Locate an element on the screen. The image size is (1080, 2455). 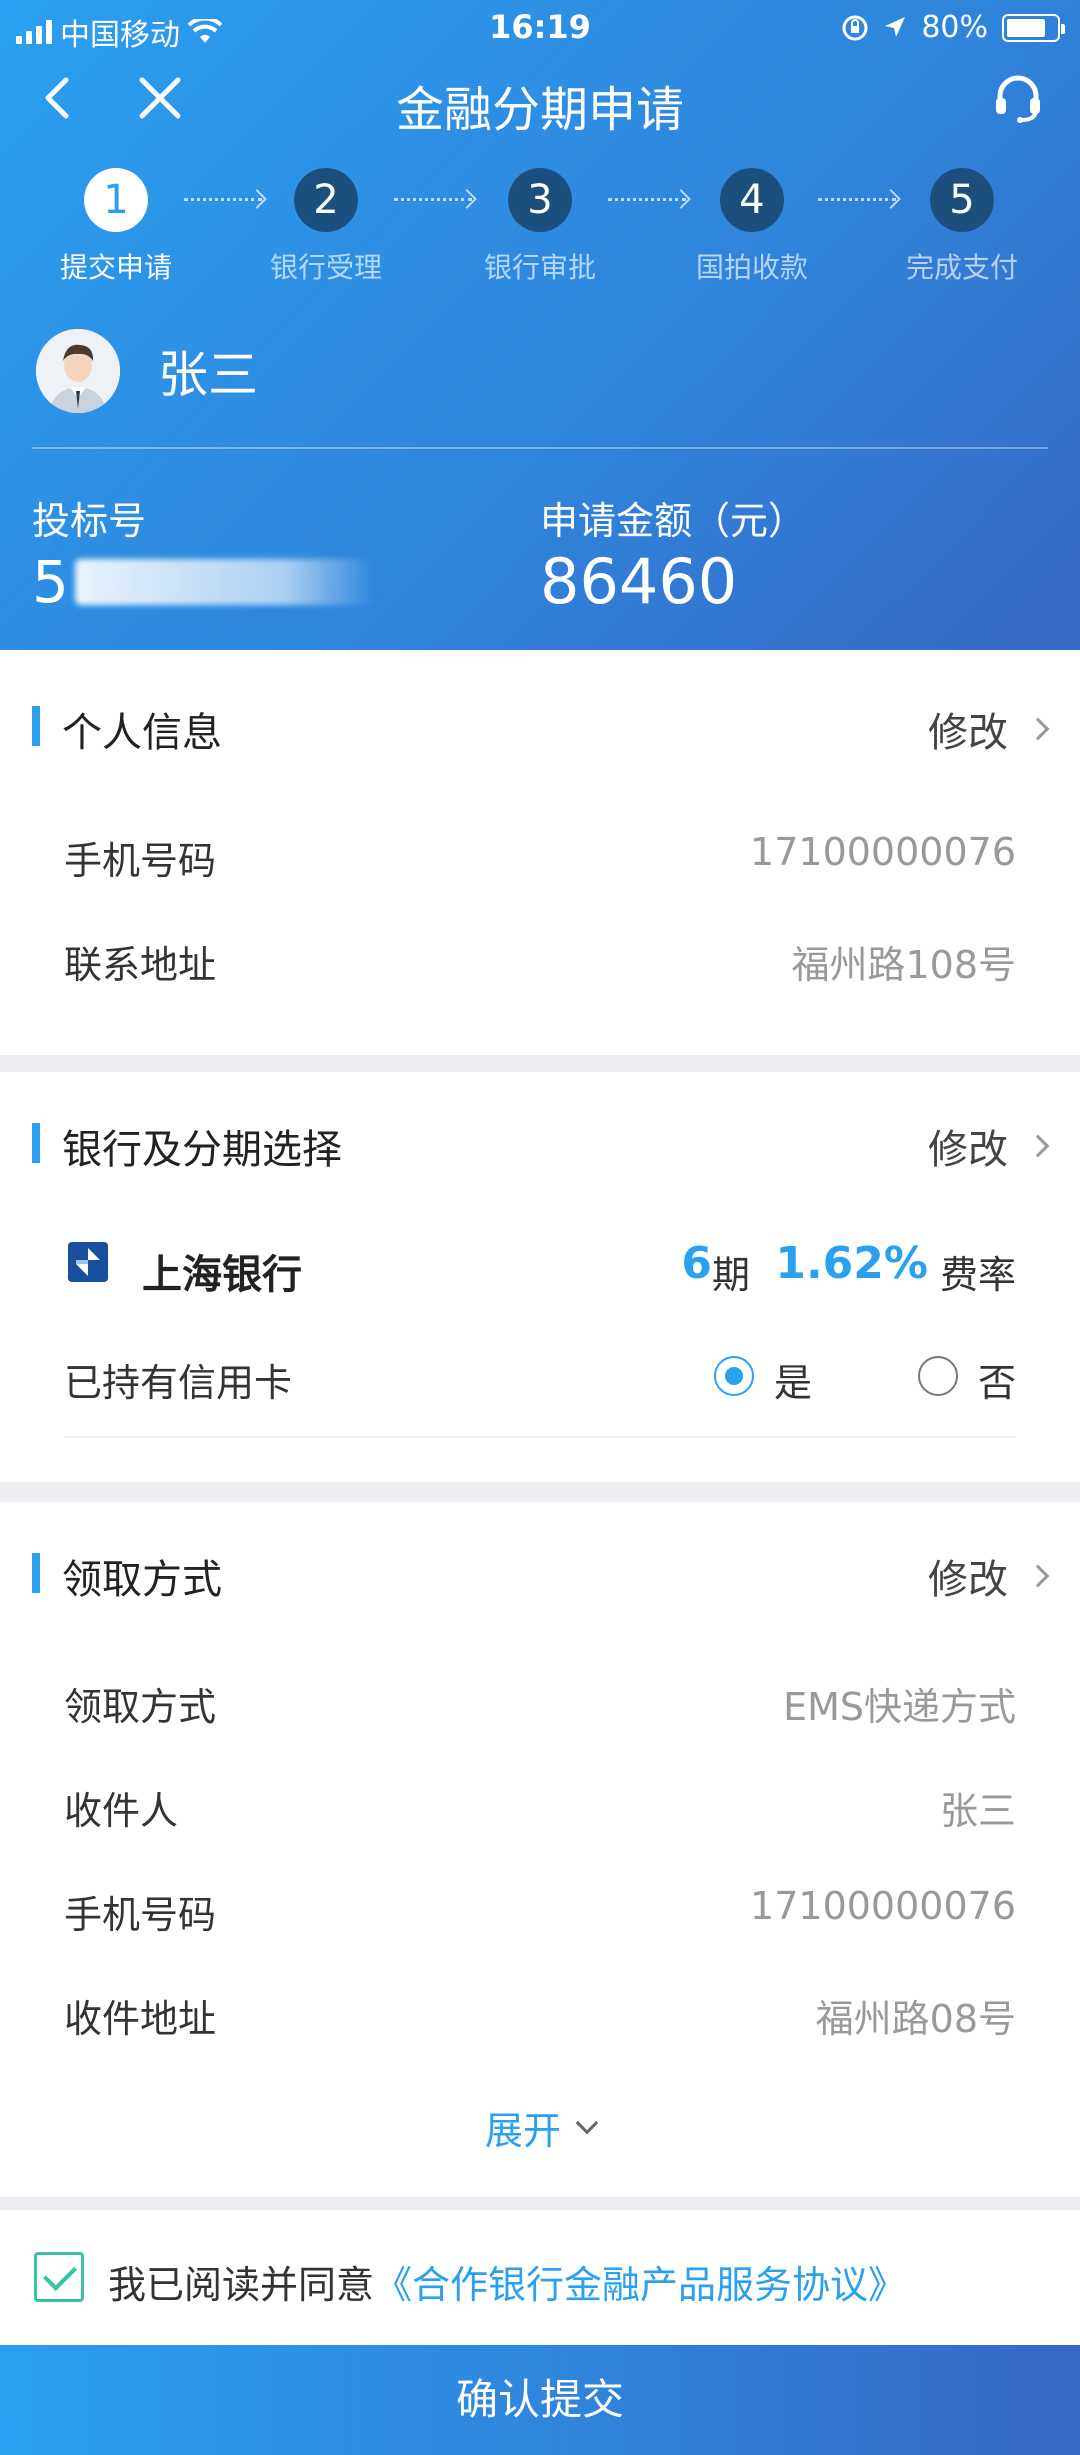
user-info: 张三 is located at coordinates (147, 371).